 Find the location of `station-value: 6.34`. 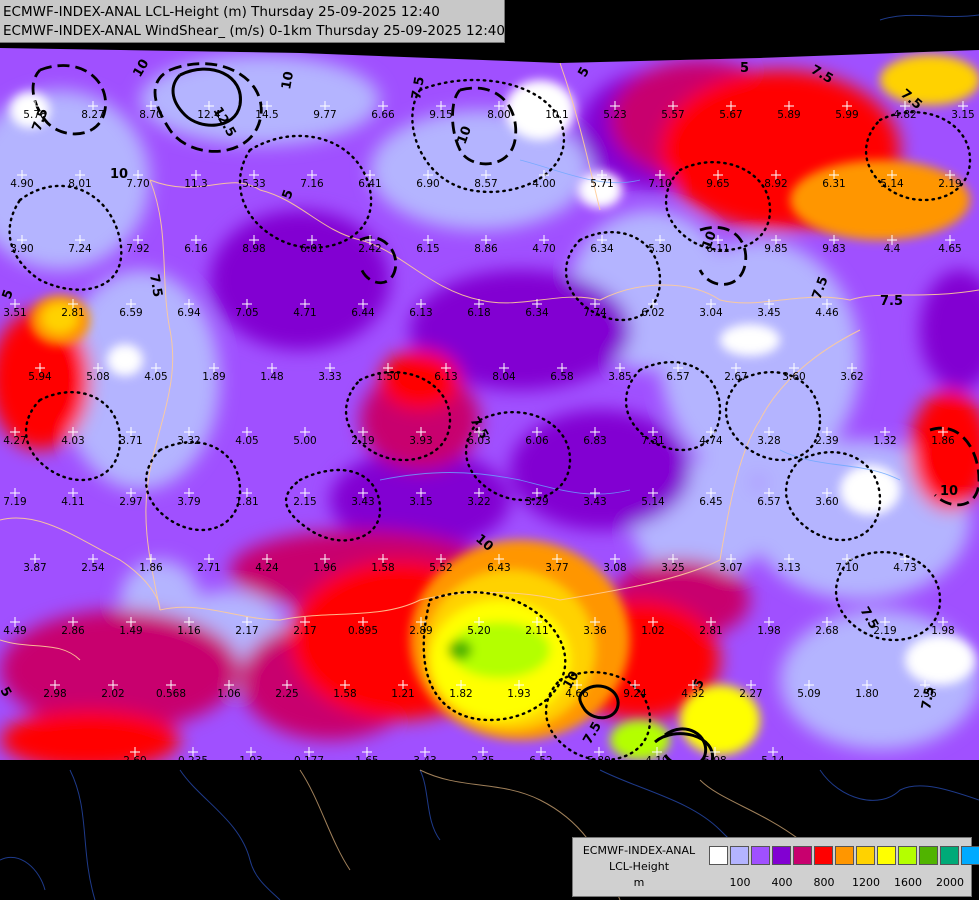

station-value: 6.34 is located at coordinates (602, 249).